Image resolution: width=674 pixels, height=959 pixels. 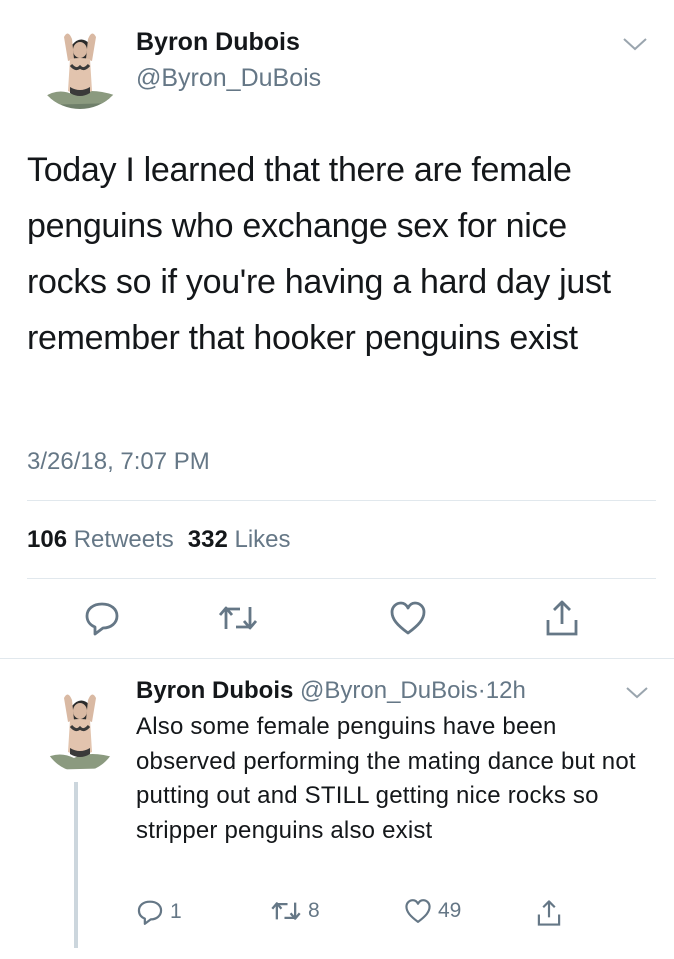 I want to click on retweet-button, so click(x=238, y=618).